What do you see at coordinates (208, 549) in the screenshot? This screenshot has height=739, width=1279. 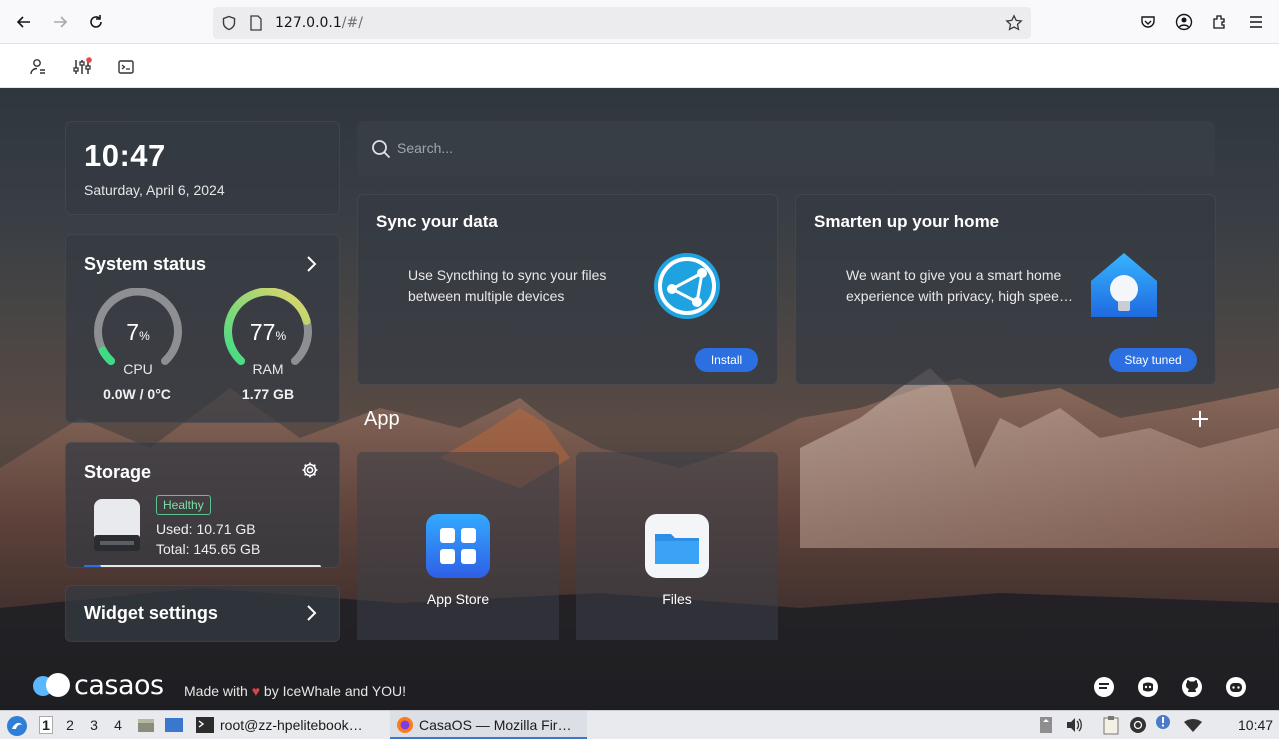 I see `storage-total: Total: 145.65 GB` at bounding box center [208, 549].